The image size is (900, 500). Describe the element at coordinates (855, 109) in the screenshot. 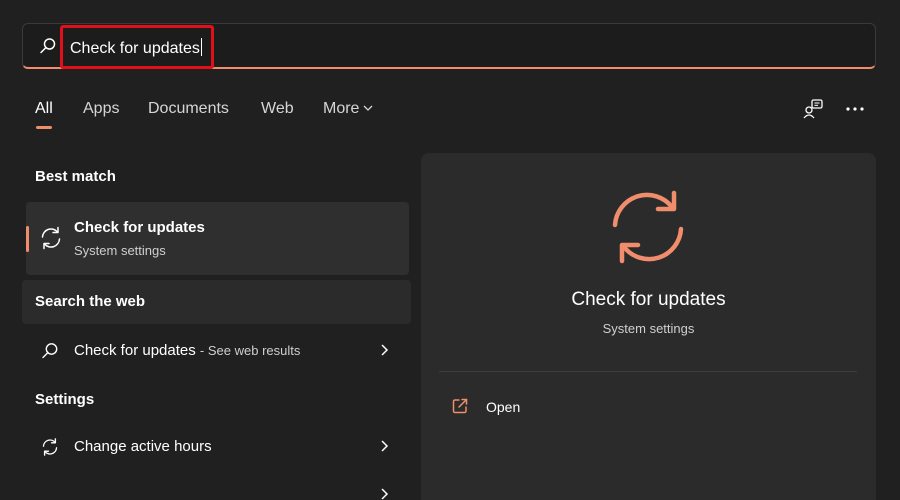

I see `ellipsis-icon` at that location.